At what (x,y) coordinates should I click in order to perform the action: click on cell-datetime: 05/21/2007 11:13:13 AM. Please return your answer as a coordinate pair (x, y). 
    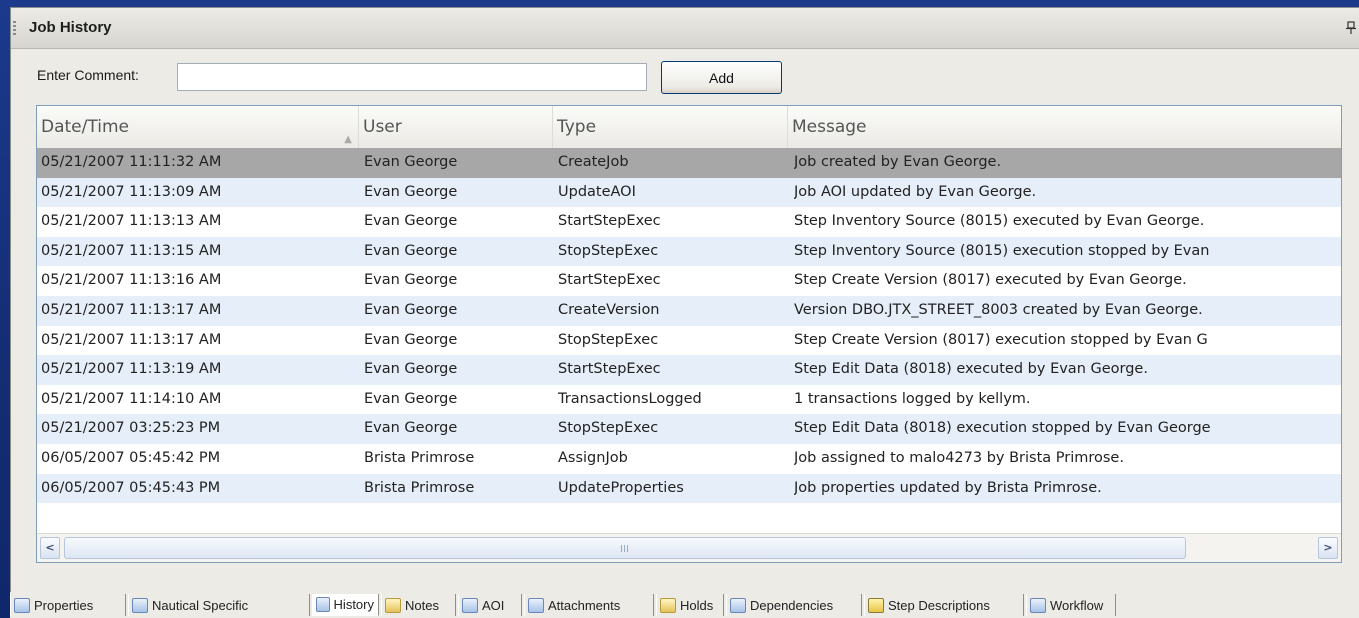
    Looking at the image, I should click on (131, 221).